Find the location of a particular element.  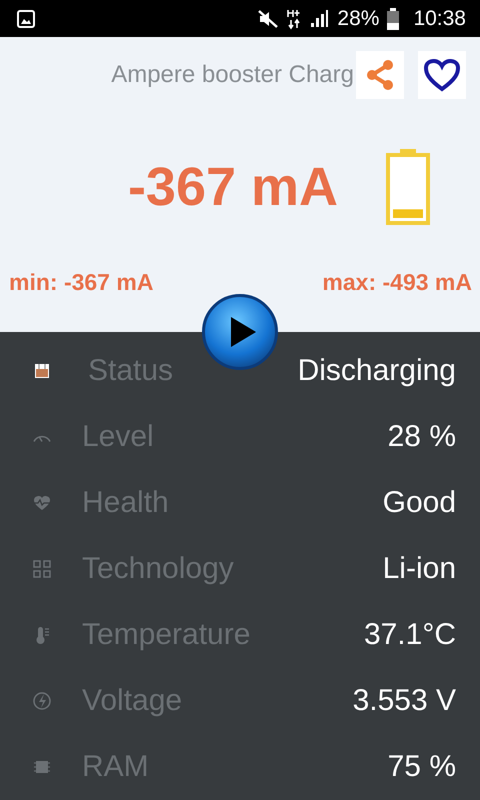

row-value: 3.553 V is located at coordinates (404, 701).